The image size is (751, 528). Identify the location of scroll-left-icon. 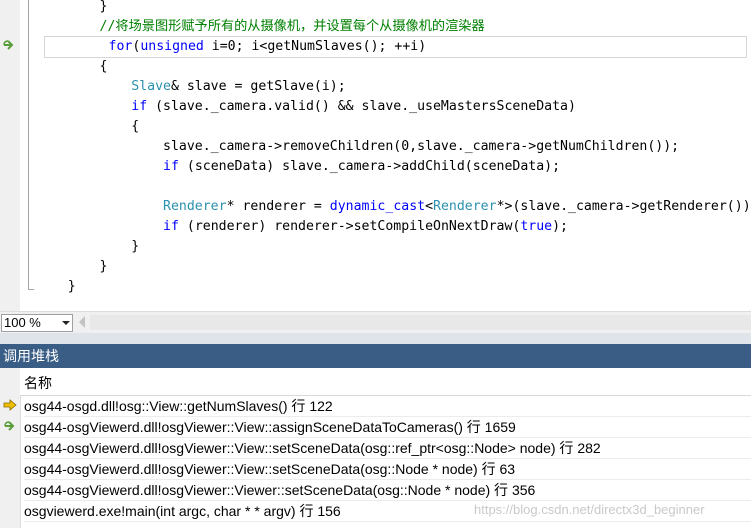
(82, 322).